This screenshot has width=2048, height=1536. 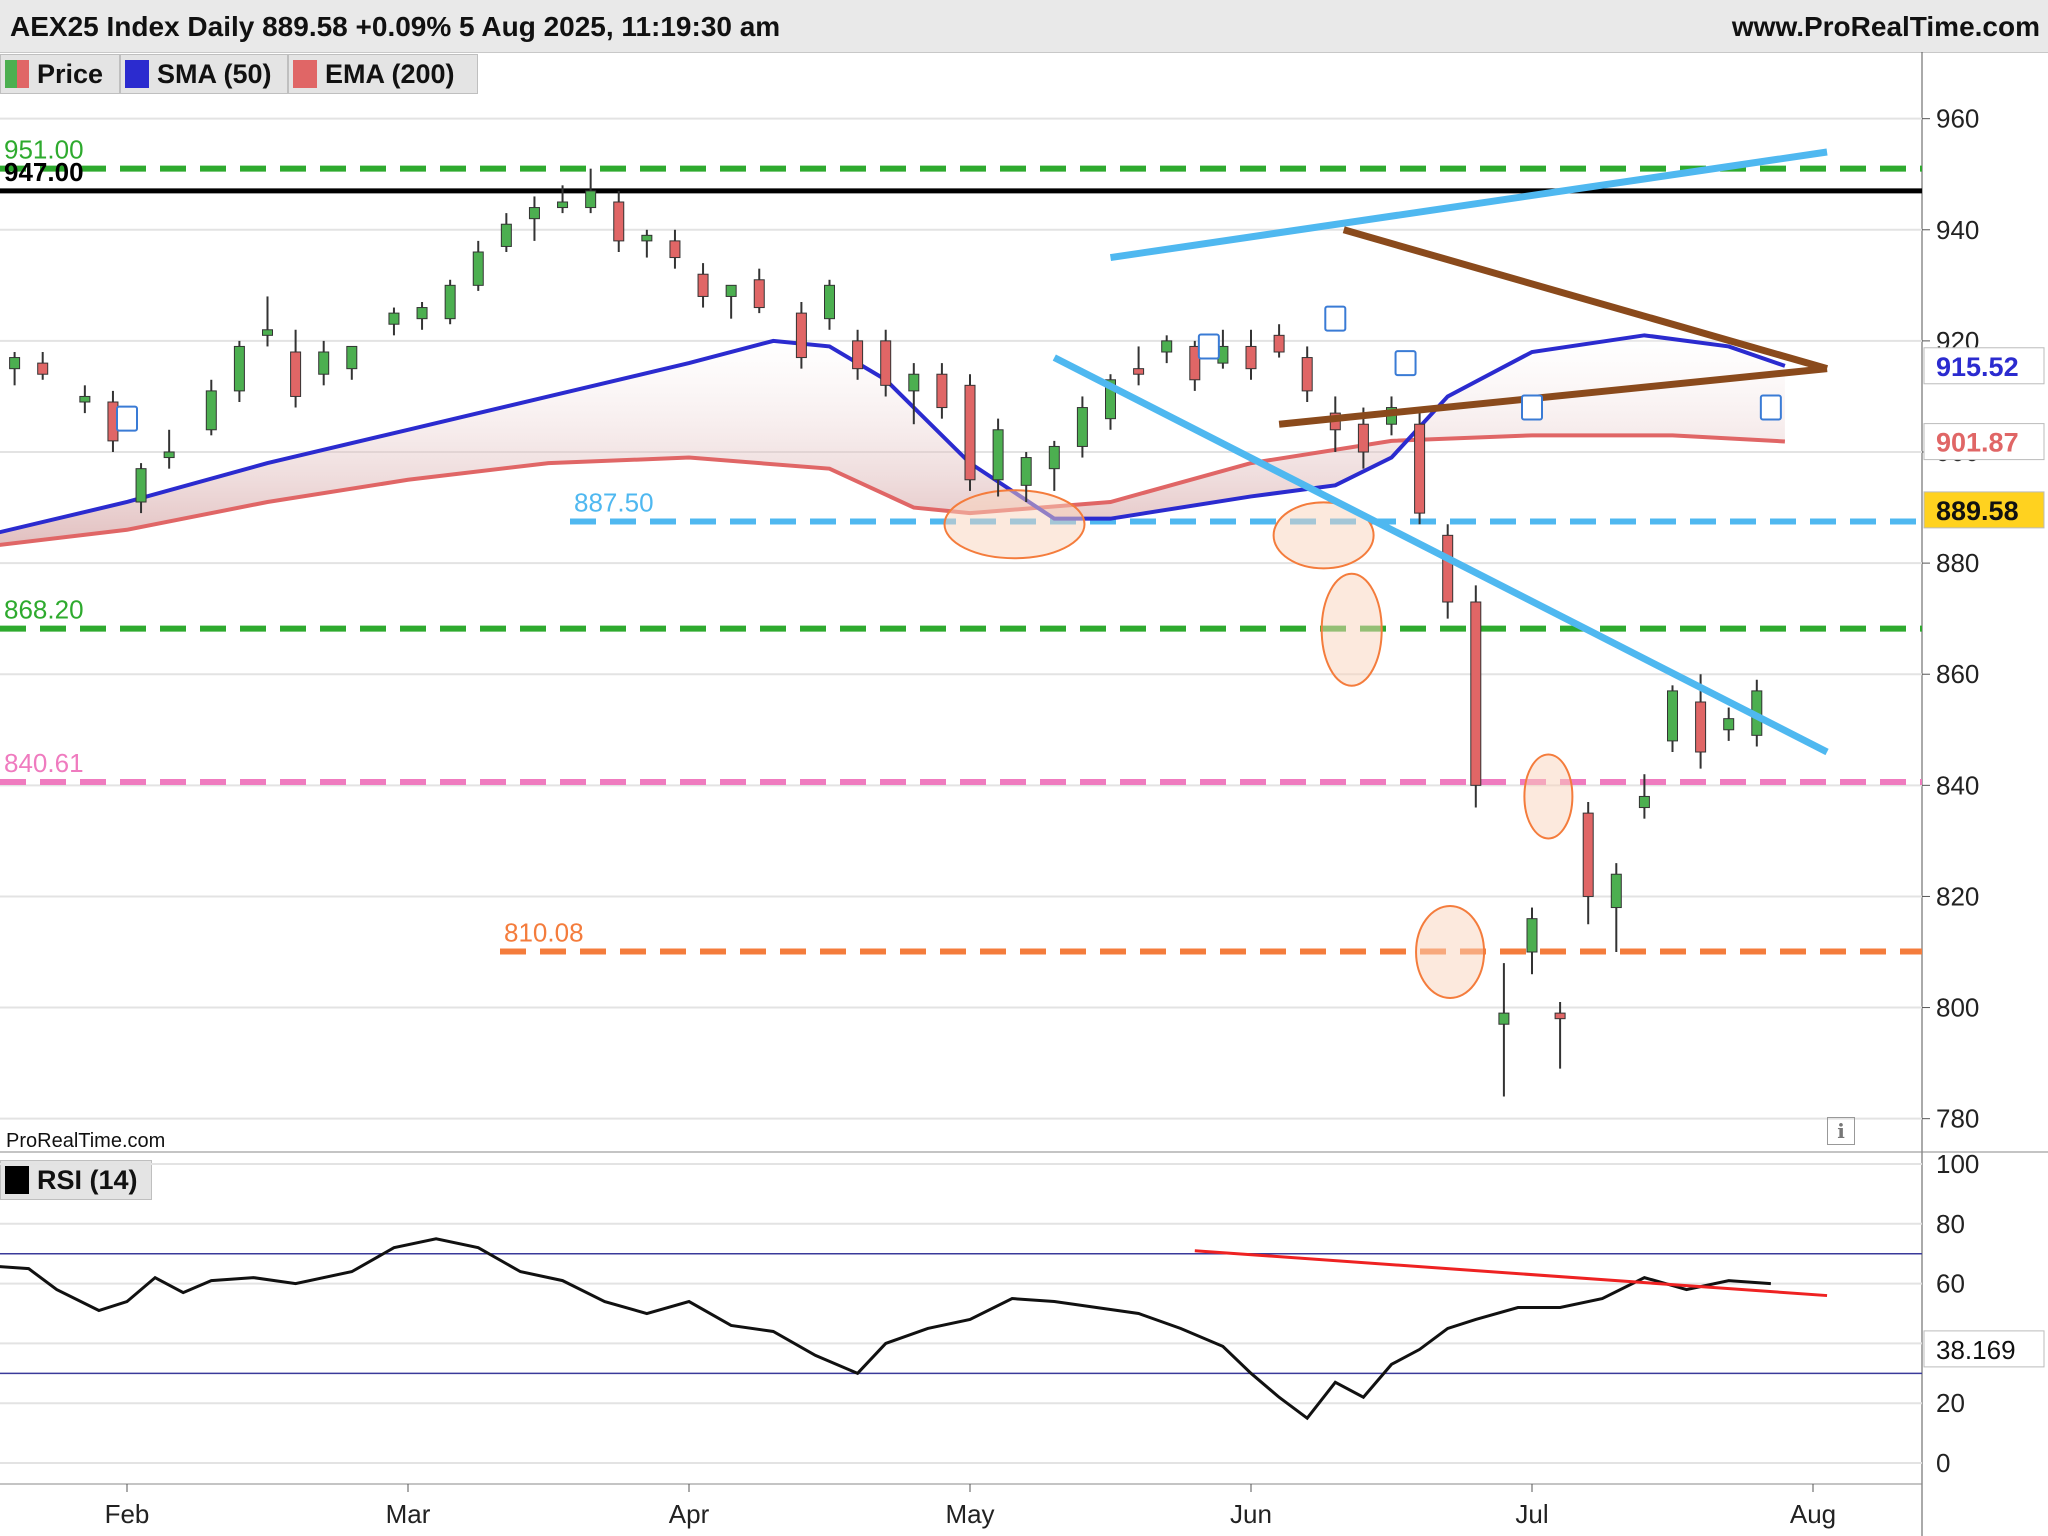 I want to click on rsi-line, so click(x=885, y=1329).